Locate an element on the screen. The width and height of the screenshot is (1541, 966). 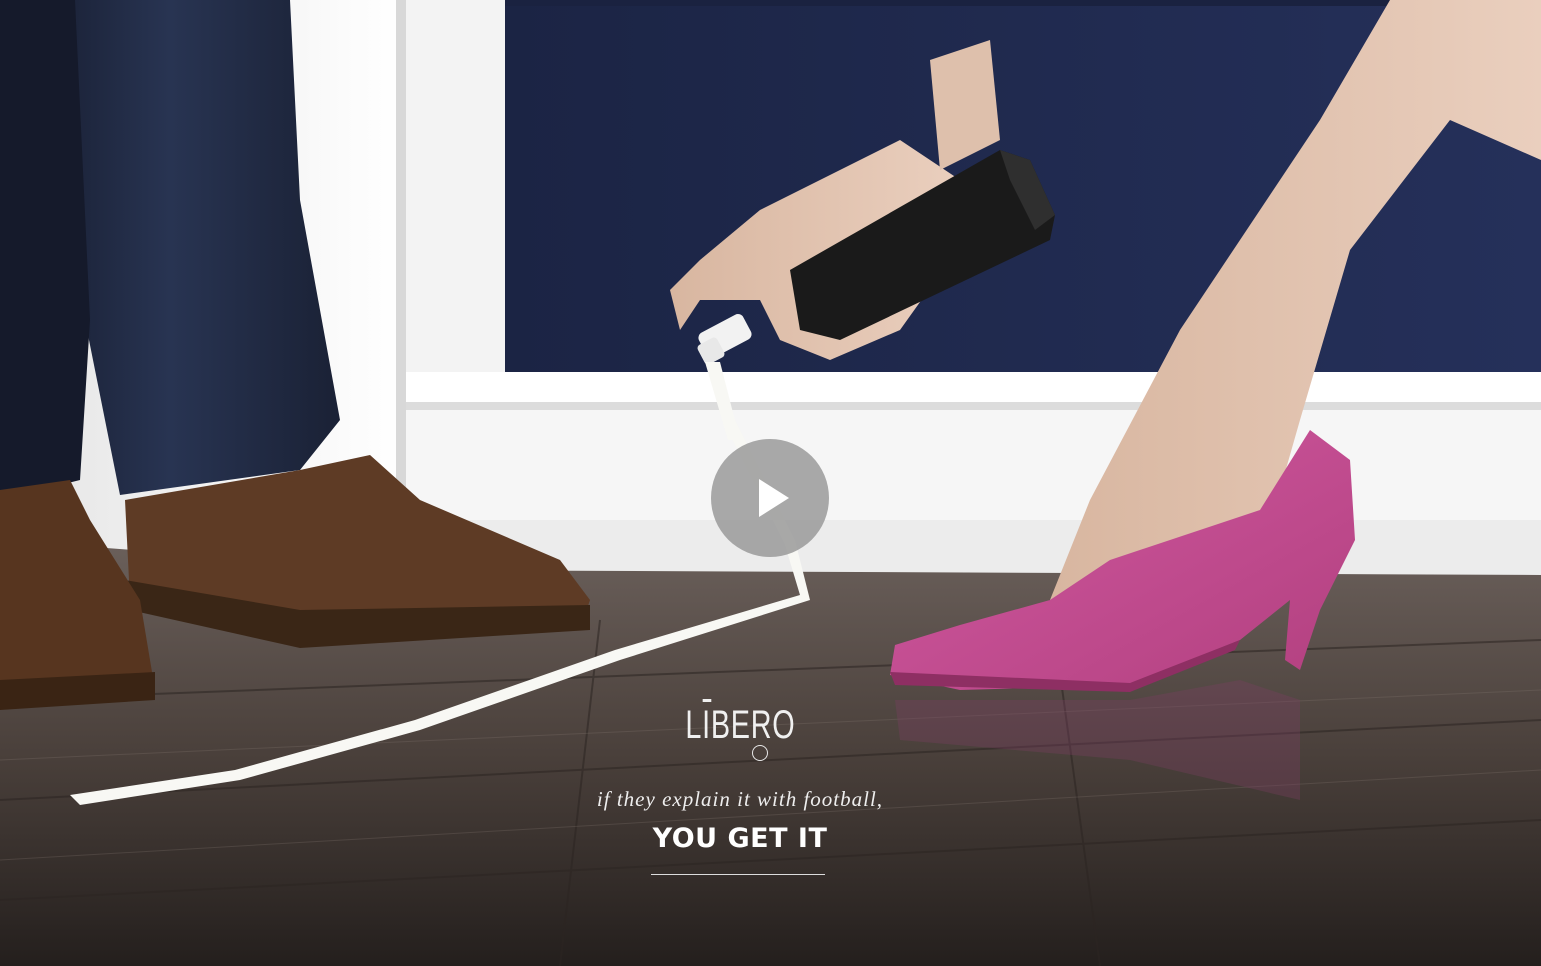
brand-logo: LIBERO is located at coordinates (740, 723).